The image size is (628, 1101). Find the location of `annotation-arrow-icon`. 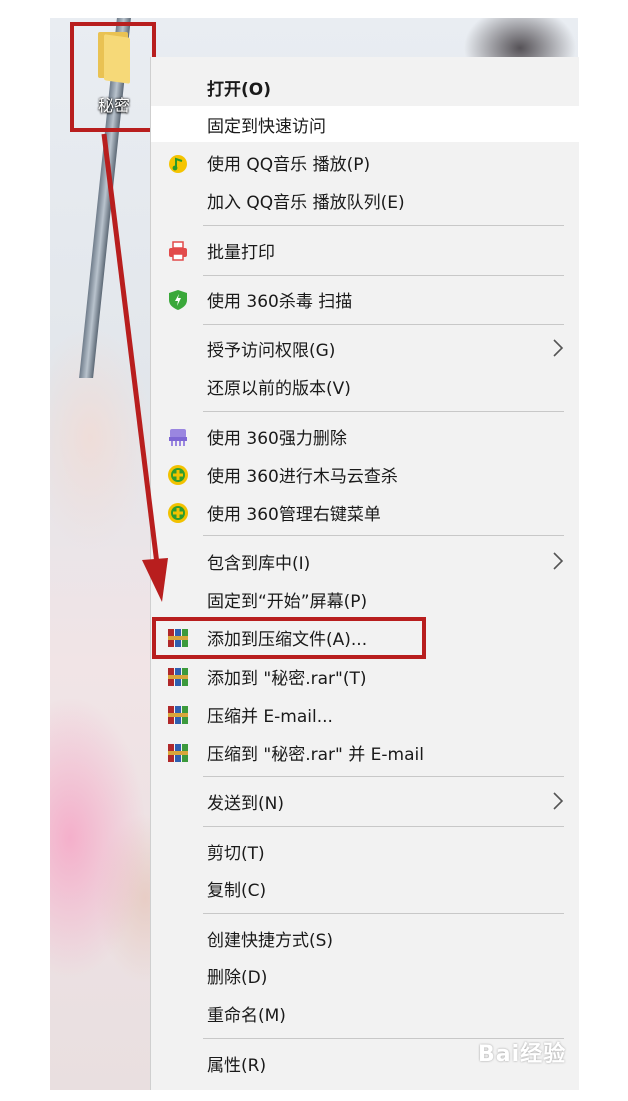

annotation-arrow-icon is located at coordinates (134, 367).